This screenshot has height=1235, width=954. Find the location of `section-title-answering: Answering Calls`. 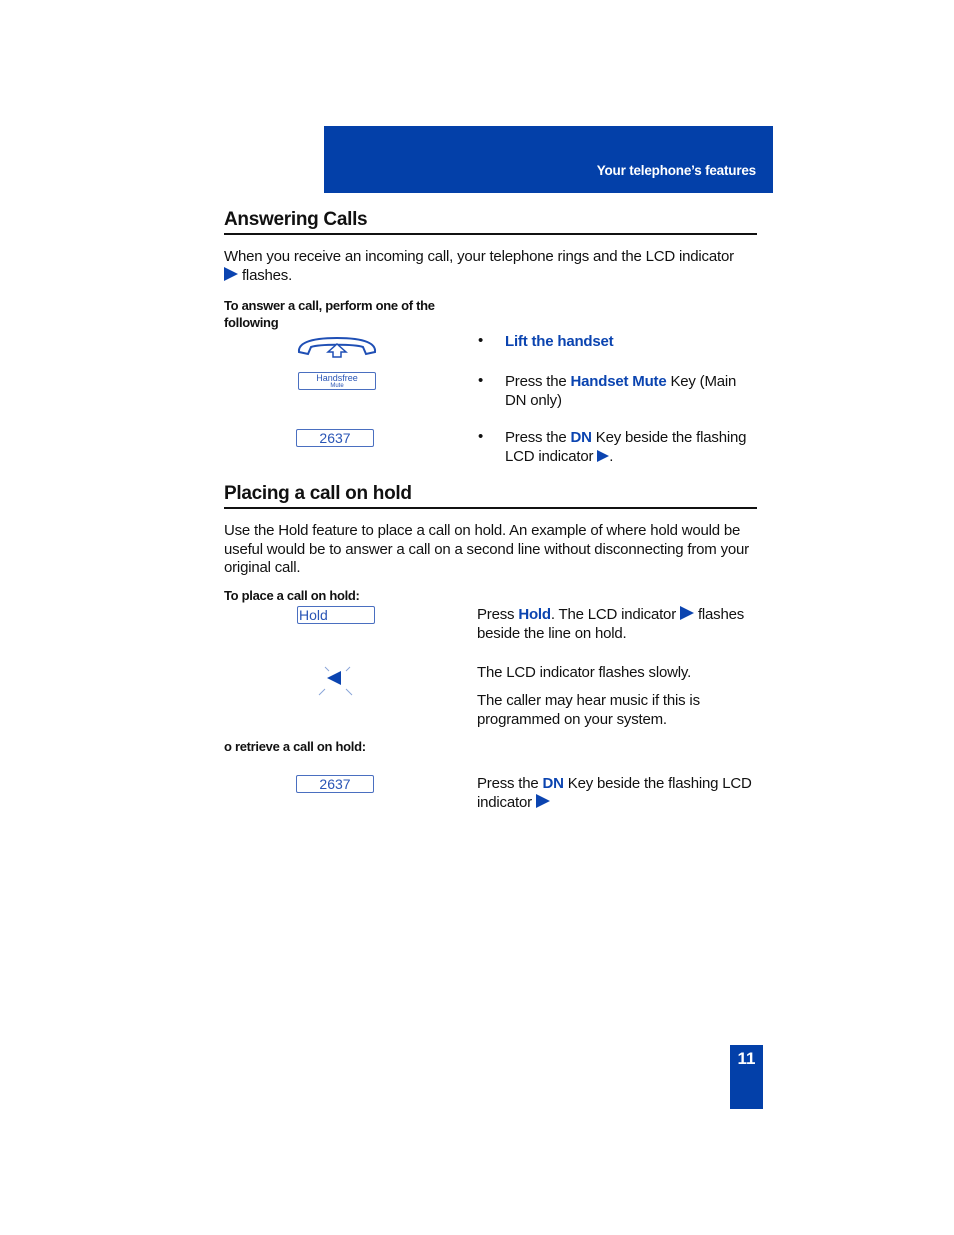

section-title-answering: Answering Calls is located at coordinates (490, 222).